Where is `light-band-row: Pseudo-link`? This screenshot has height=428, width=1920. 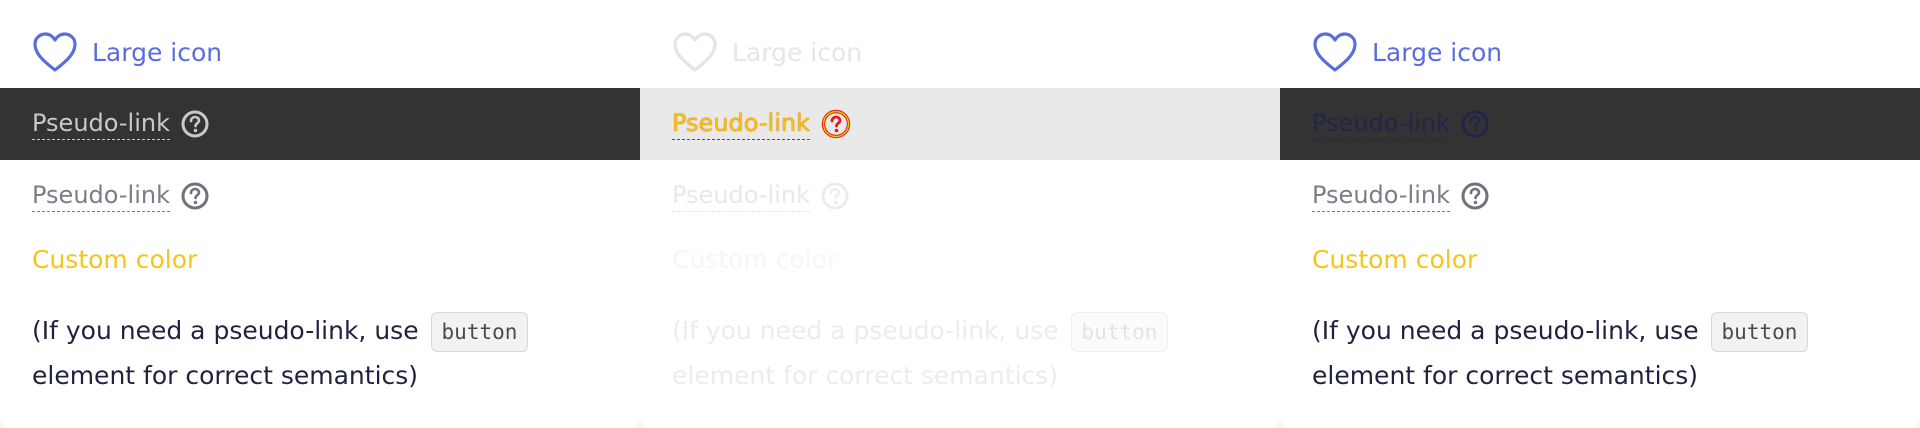
light-band-row: Pseudo-link is located at coordinates (960, 124).